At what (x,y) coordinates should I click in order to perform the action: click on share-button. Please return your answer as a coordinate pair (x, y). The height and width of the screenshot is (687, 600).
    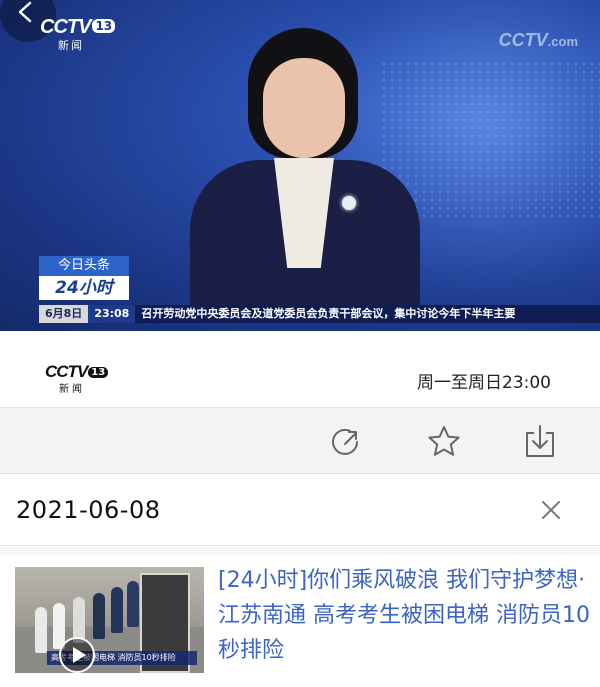
    Looking at the image, I should click on (347, 442).